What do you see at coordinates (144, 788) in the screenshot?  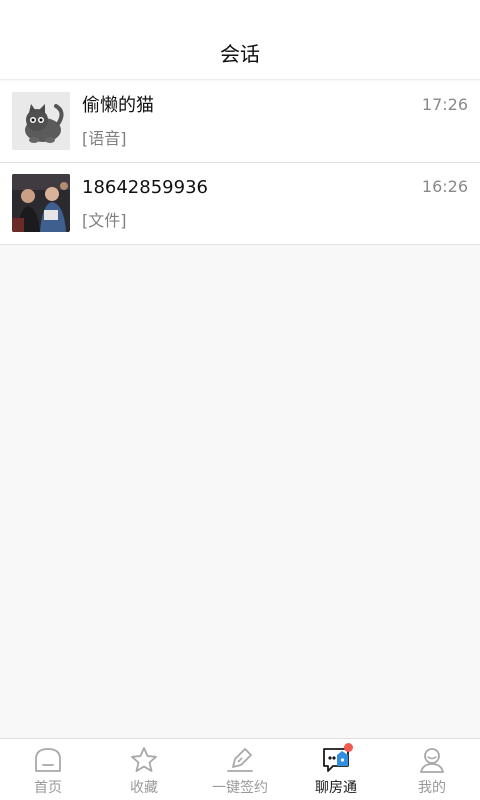 I see `tab-favorites-label: 收藏` at bounding box center [144, 788].